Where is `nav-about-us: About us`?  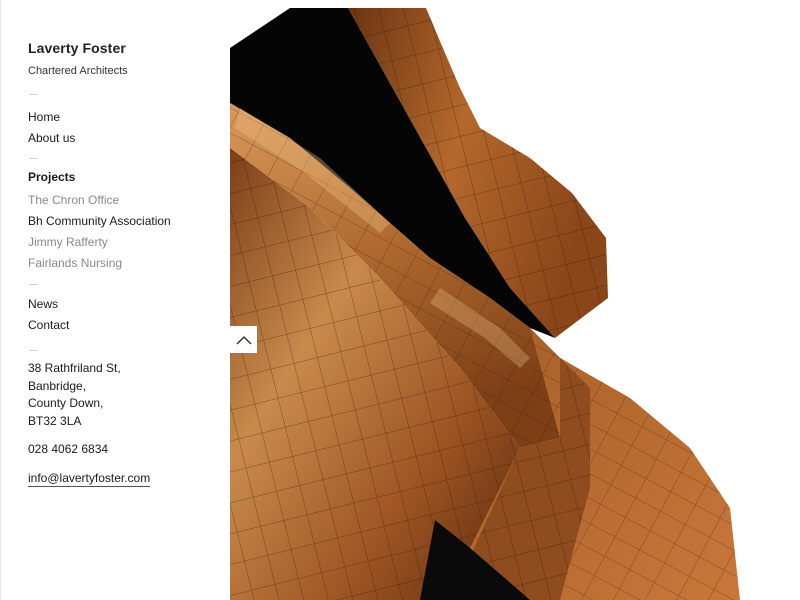 nav-about-us: About us is located at coordinates (51, 138).